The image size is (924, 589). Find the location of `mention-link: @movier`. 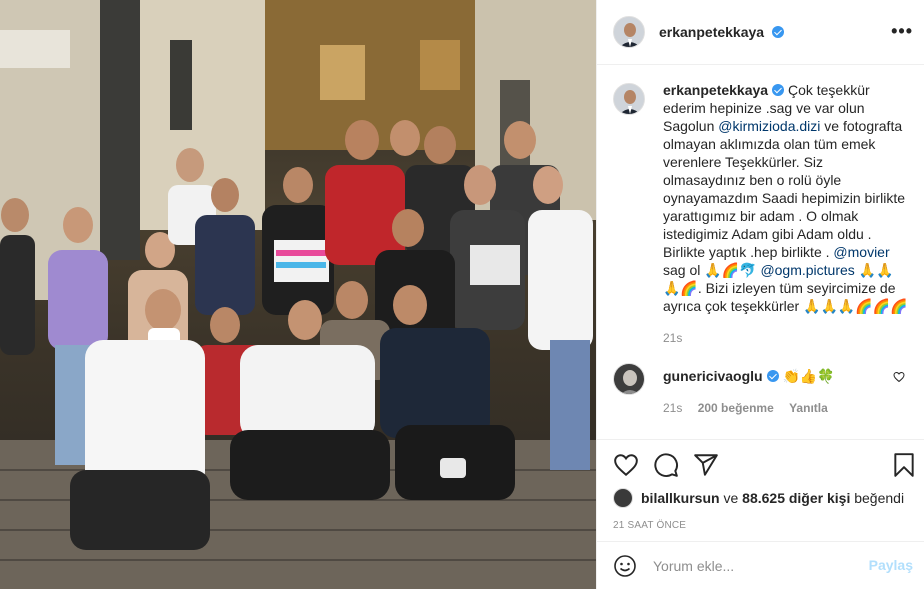

mention-link: @movier is located at coordinates (861, 252).